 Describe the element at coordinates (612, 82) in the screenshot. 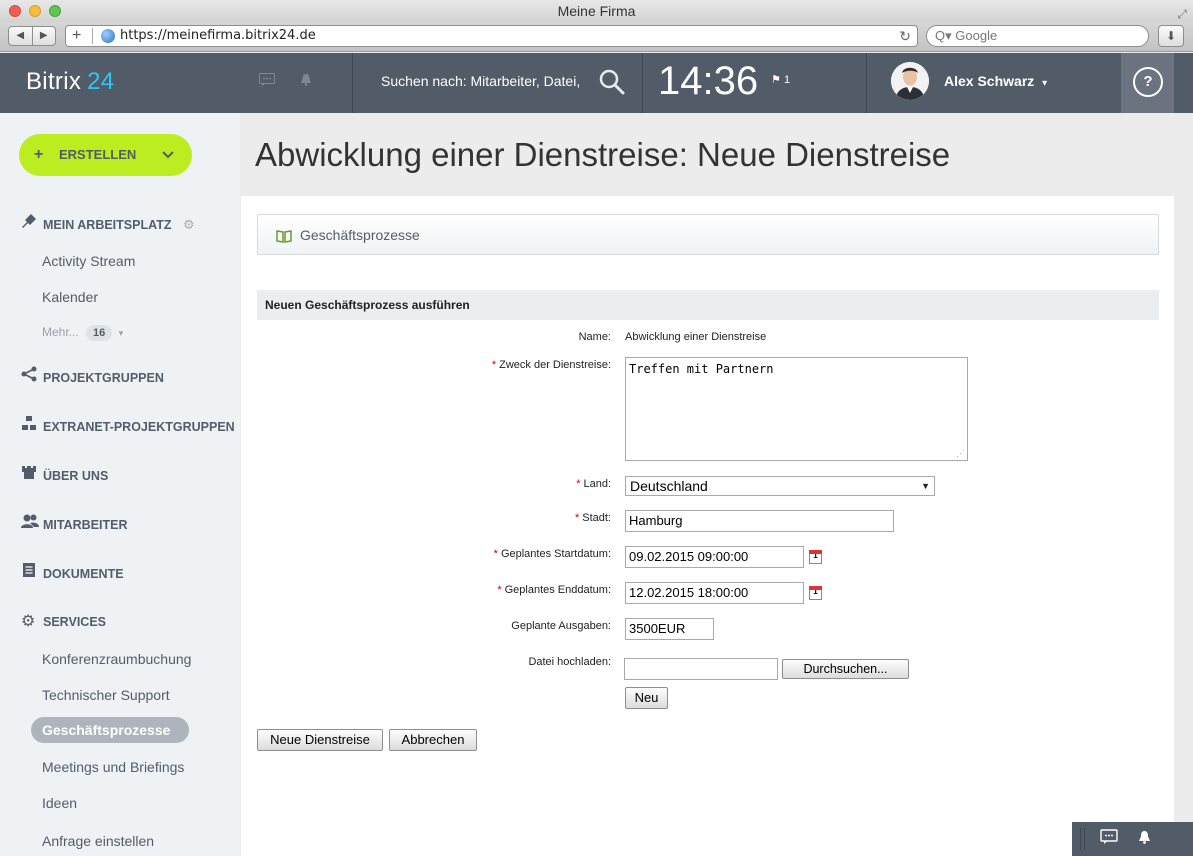

I see `search-icon` at that location.